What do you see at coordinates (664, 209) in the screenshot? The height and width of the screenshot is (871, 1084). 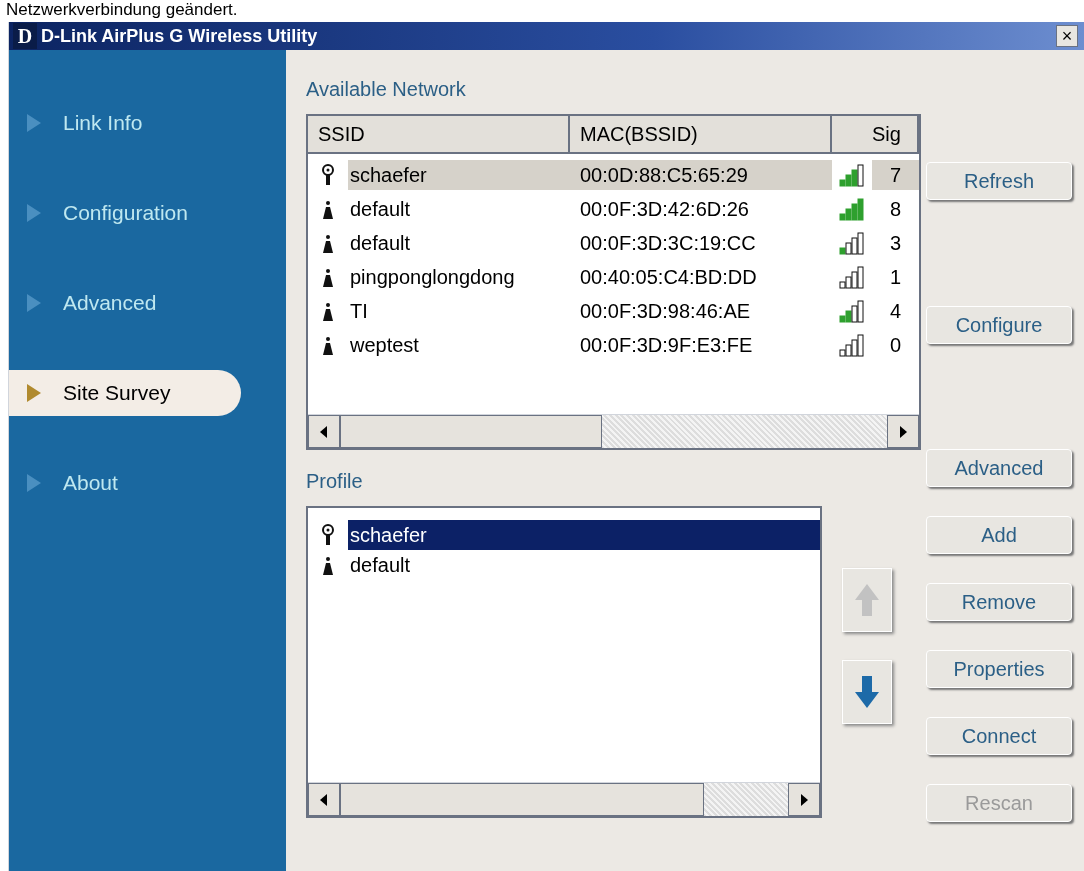 I see `mac-cell-text: 00:0F:3D:42:6D:26` at bounding box center [664, 209].